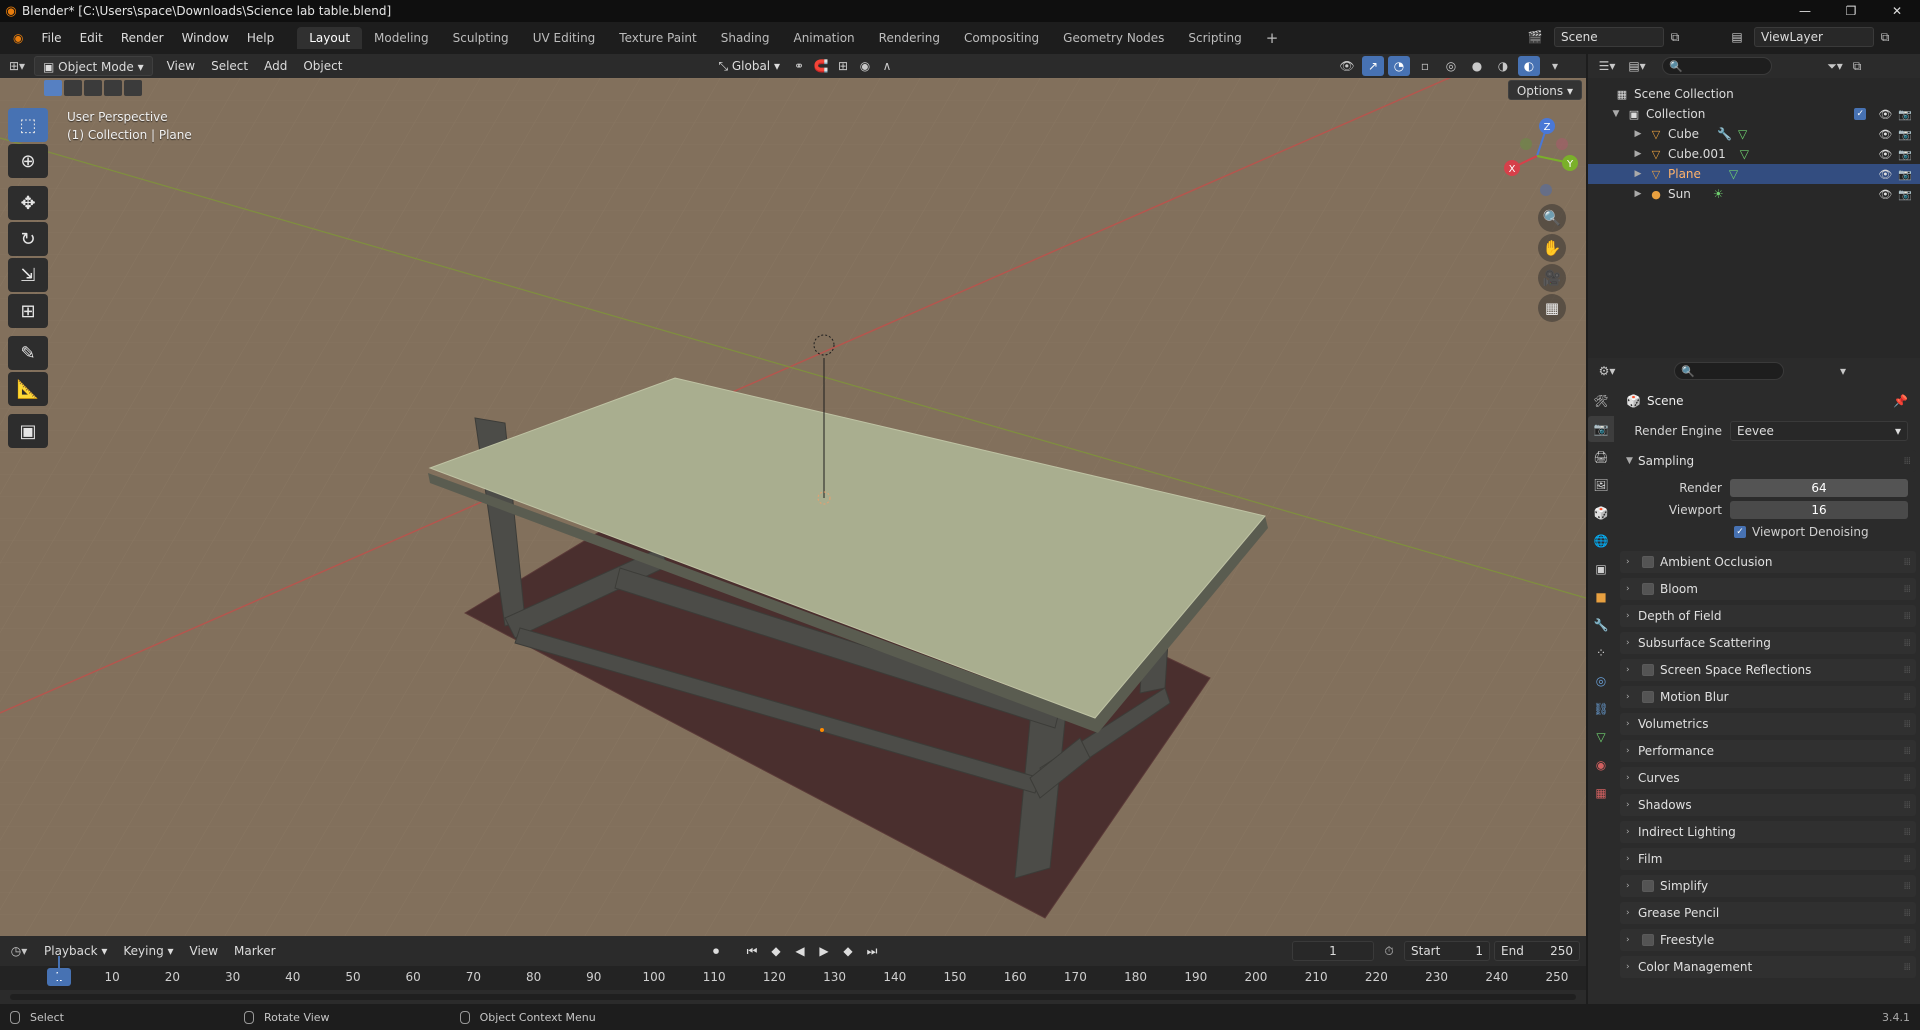 This screenshot has width=1920, height=1030. Describe the element at coordinates (1729, 371) in the screenshot. I see `properties-search-input: 🔍` at that location.